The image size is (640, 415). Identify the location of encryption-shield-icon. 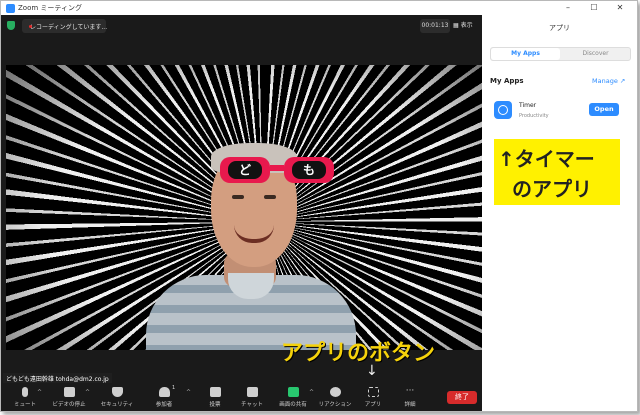
(11, 25).